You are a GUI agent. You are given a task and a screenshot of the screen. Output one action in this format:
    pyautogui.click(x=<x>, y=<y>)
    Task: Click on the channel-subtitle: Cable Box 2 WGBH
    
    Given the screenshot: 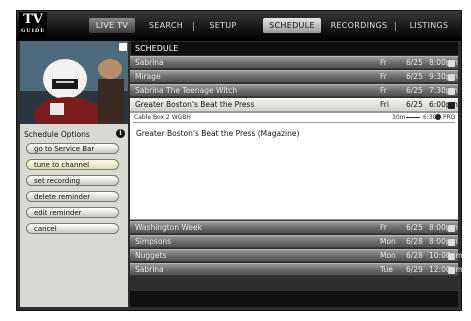 What is the action you would take?
    pyautogui.click(x=162, y=117)
    